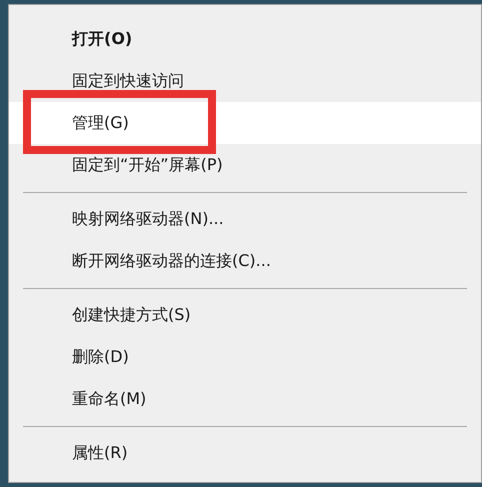  What do you see at coordinates (245, 399) in the screenshot?
I see `menu-item: 重命名(M)` at bounding box center [245, 399].